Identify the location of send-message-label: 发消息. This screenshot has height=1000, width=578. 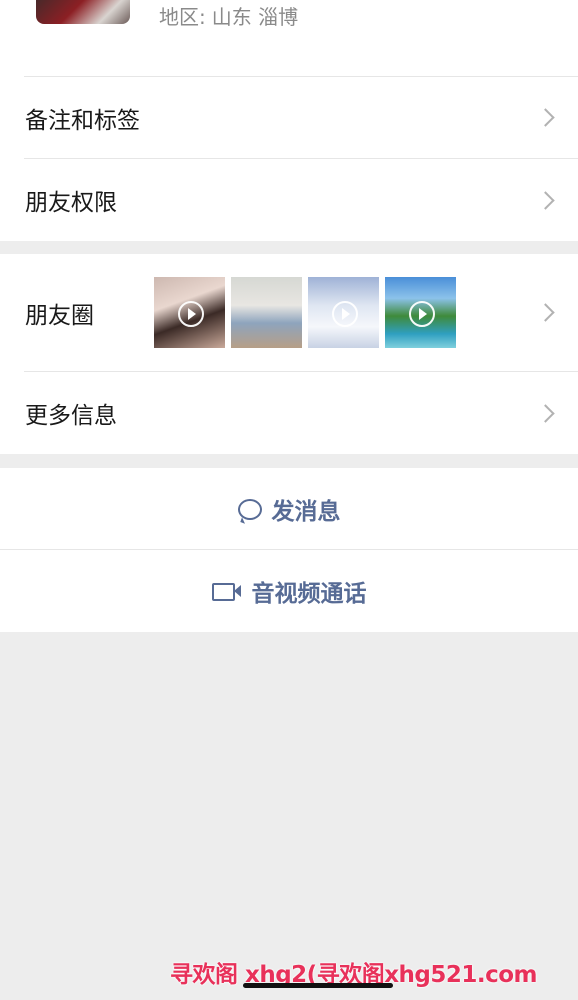
(306, 512).